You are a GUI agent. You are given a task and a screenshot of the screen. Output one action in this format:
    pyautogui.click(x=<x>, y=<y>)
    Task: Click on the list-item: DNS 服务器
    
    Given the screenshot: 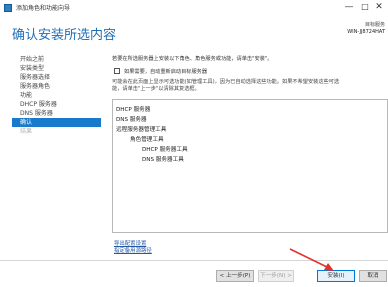 What is the action you would take?
    pyautogui.click(x=131, y=120)
    